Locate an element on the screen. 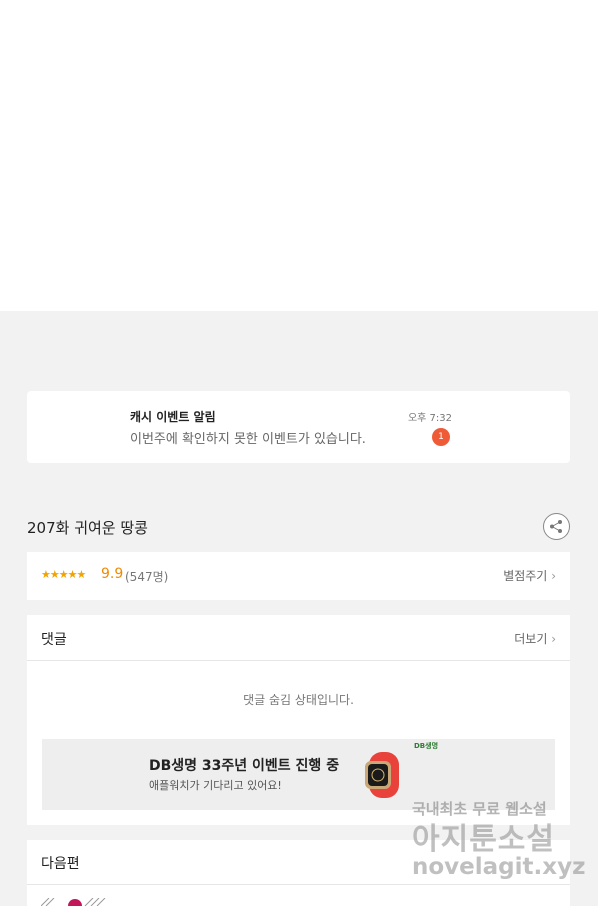 The width and height of the screenshot is (598, 906). rating-bar: ★★★★★ 9.9 (547명) 별점주기 › is located at coordinates (298, 576).